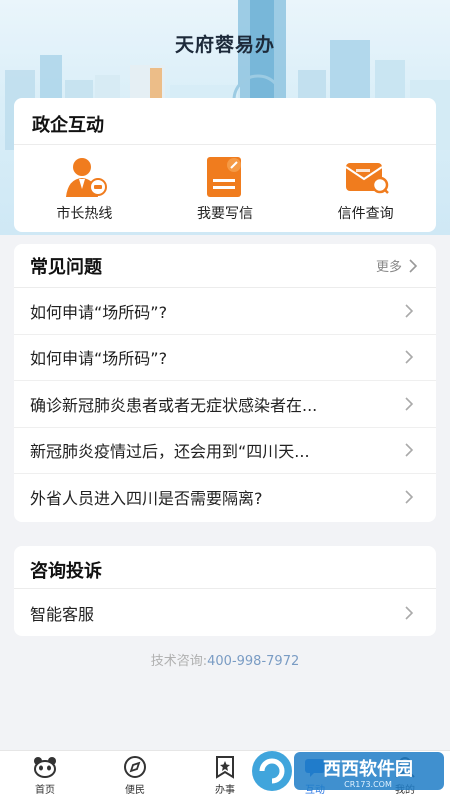 The image size is (450, 800). Describe the element at coordinates (62, 614) in the screenshot. I see `smart-service-label: 智能客服` at that location.